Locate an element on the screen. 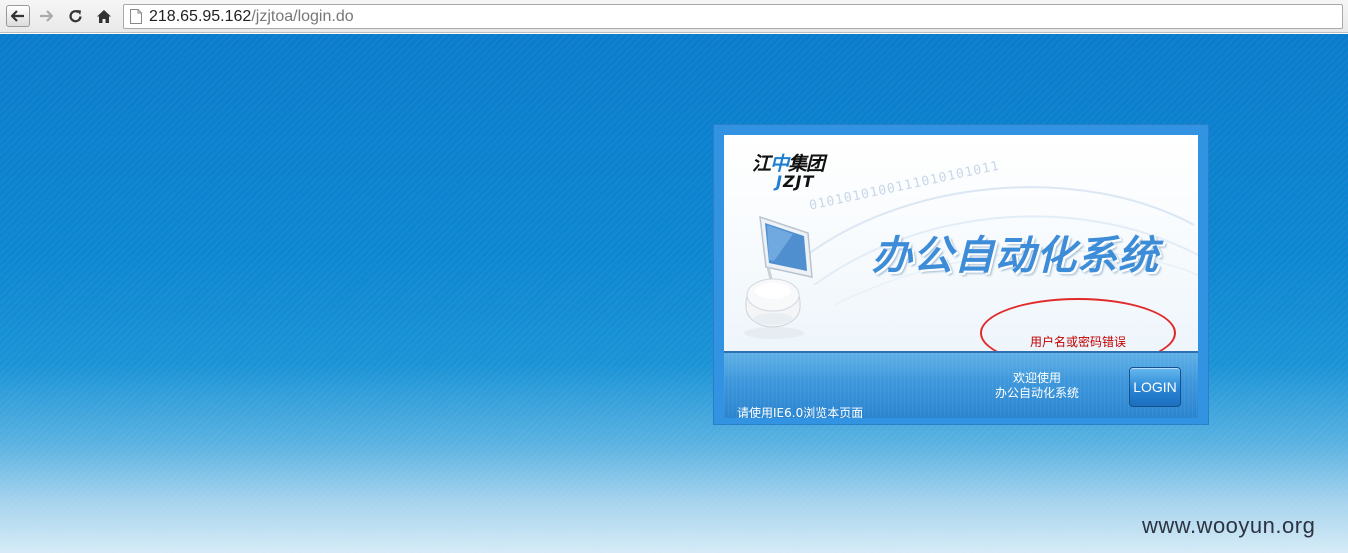 The height and width of the screenshot is (553, 1348). home-button is located at coordinates (104, 16).